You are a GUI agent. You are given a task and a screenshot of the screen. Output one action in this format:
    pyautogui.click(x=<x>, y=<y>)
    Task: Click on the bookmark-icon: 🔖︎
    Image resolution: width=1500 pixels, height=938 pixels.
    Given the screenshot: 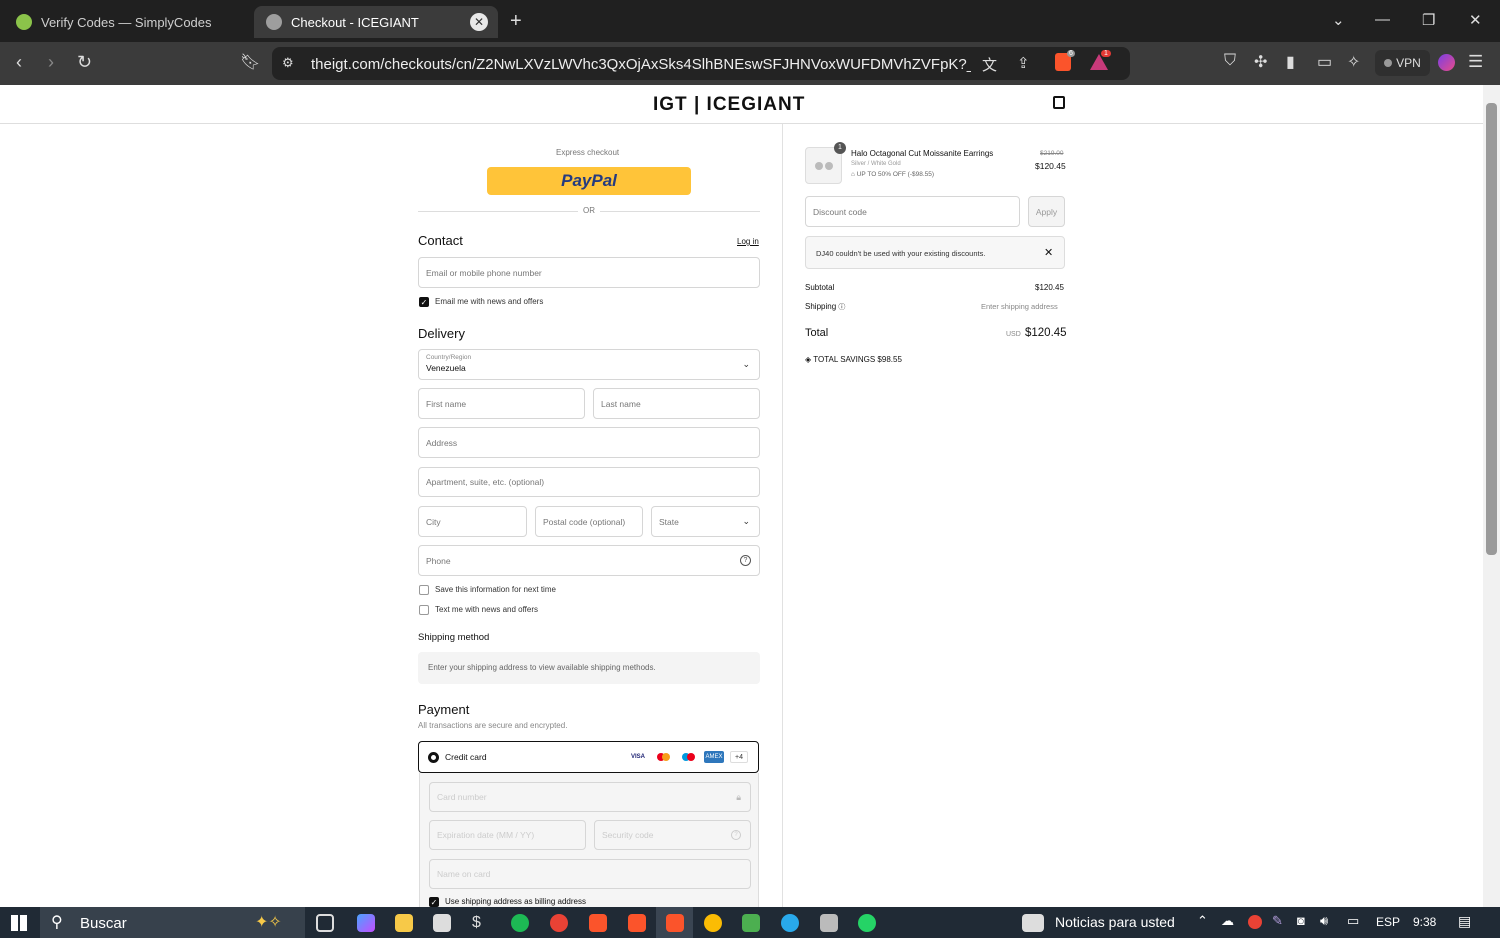 What is the action you would take?
    pyautogui.click(x=250, y=62)
    